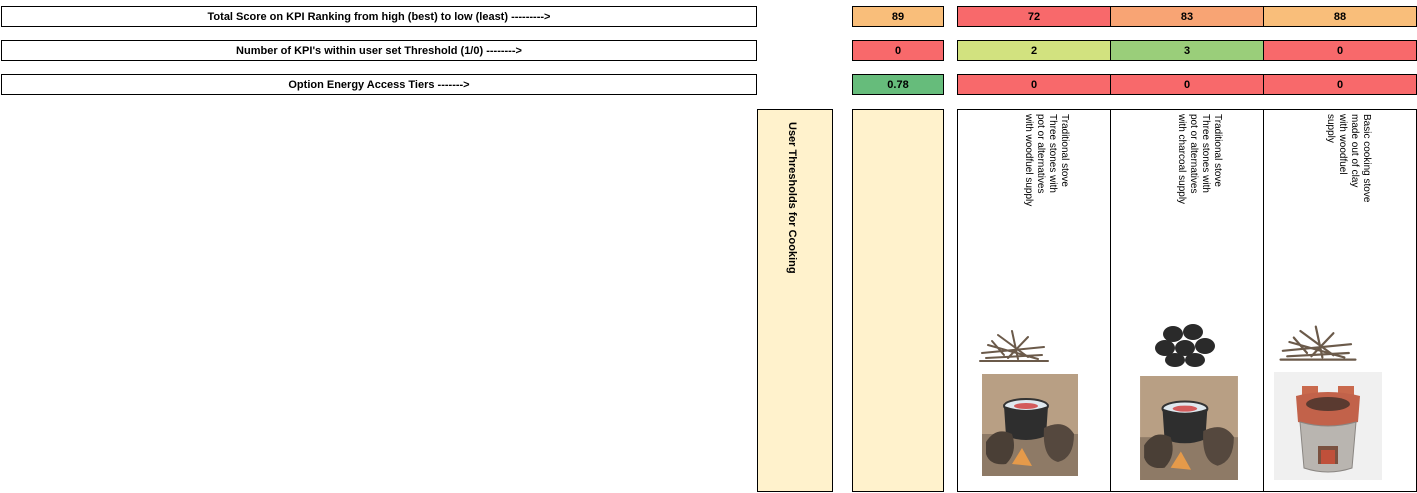 The height and width of the screenshot is (493, 1417). Describe the element at coordinates (1034, 84) in the screenshot. I see `option-1-energy-access: 0` at that location.